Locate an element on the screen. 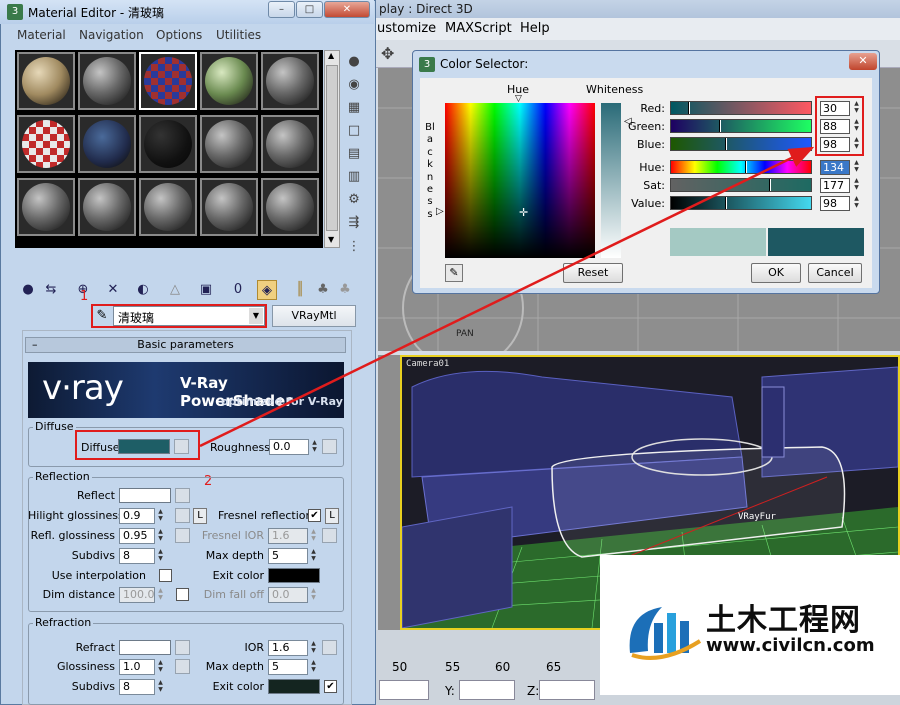  get-material-icon: ● is located at coordinates (28, 290).